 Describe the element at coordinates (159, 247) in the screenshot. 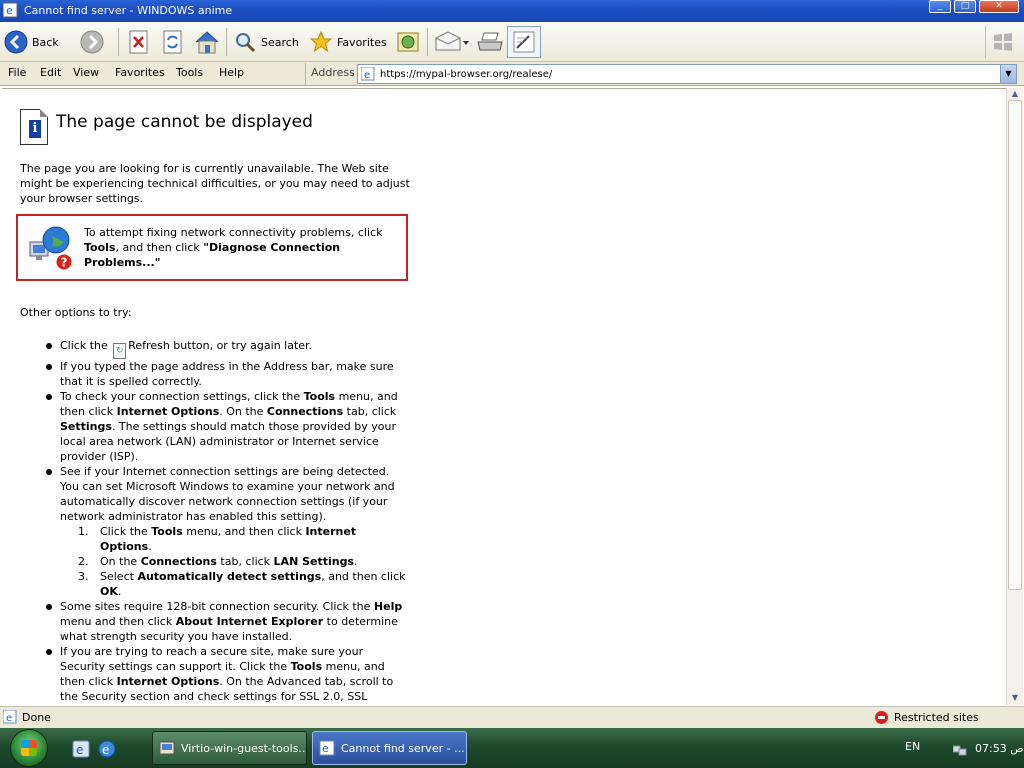

I see `diagnose-middle: , and then click` at that location.